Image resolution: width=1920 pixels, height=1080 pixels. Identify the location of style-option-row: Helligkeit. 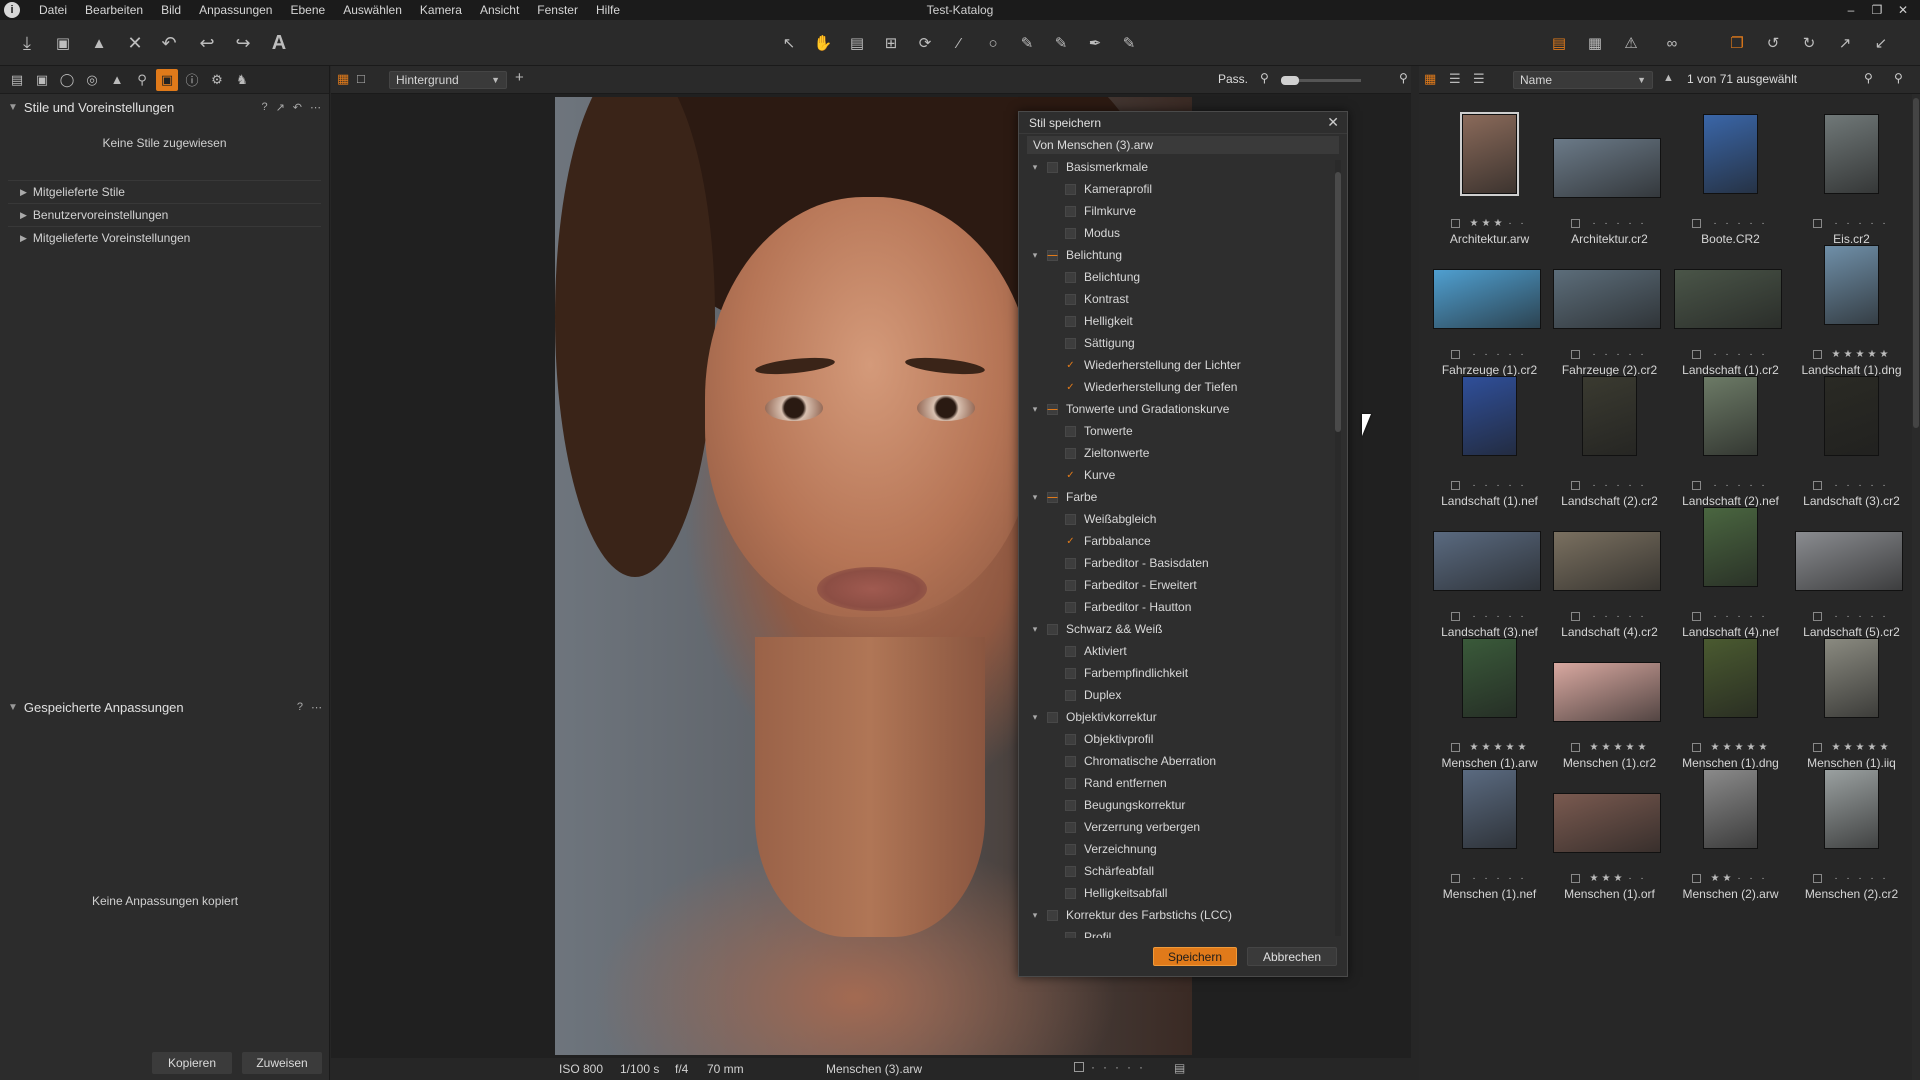
(1183, 321).